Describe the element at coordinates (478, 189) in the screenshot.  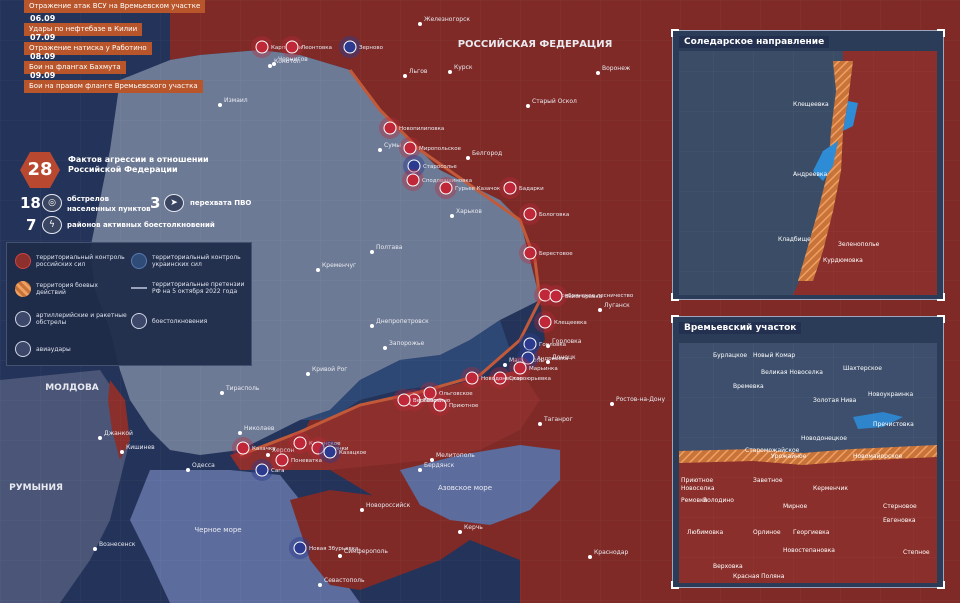
I see `marker-label: Гурьев Казачок` at that location.